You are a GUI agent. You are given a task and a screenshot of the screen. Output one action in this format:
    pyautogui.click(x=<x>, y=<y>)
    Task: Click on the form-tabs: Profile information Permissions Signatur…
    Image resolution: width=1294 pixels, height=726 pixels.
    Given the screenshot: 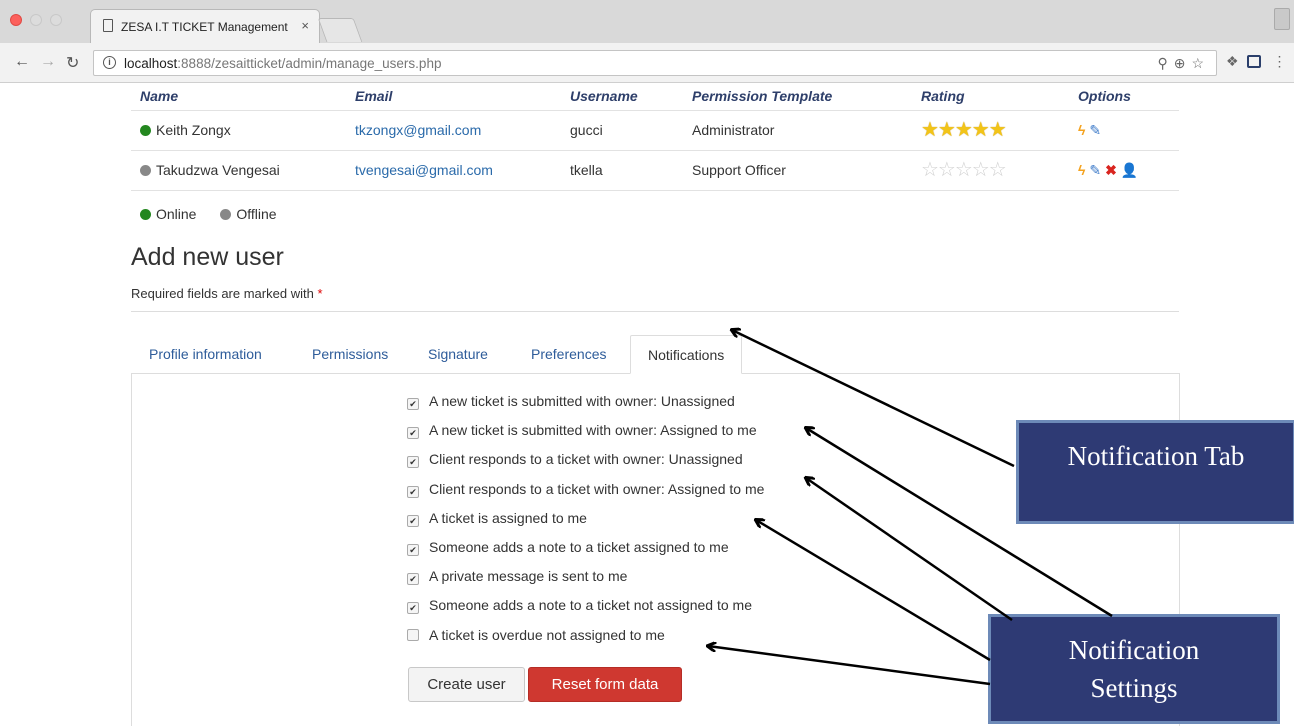 What is the action you would take?
    pyautogui.click(x=655, y=354)
    